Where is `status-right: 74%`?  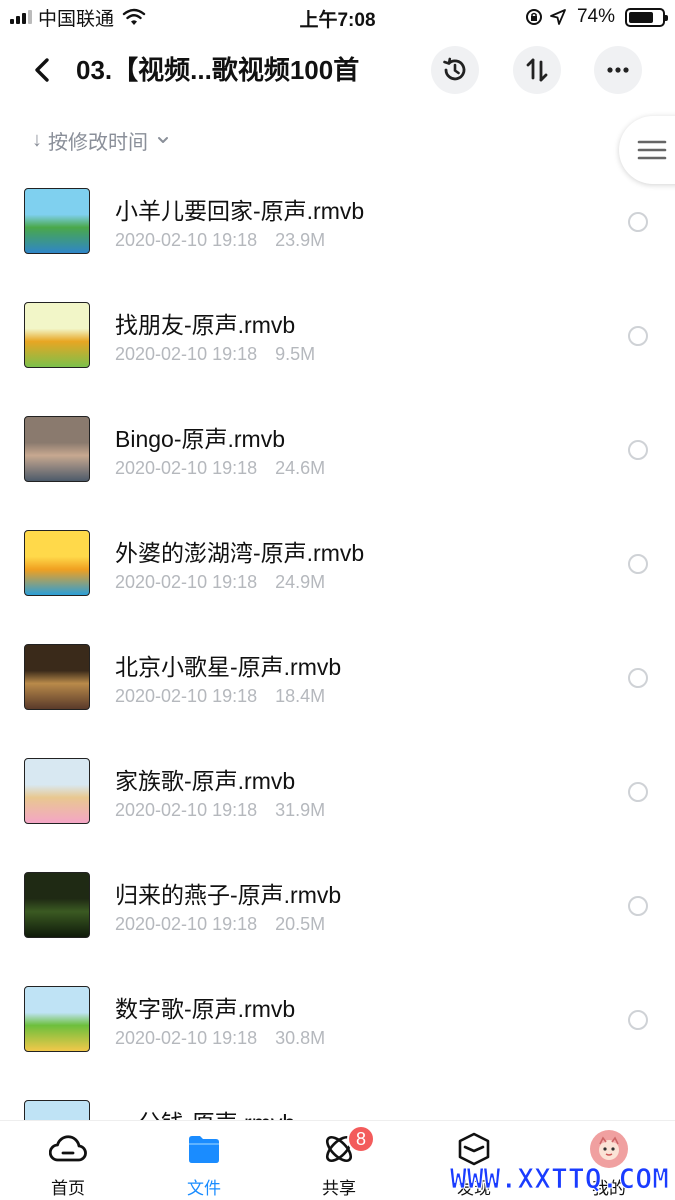
status-right: 74% is located at coordinates (596, 17).